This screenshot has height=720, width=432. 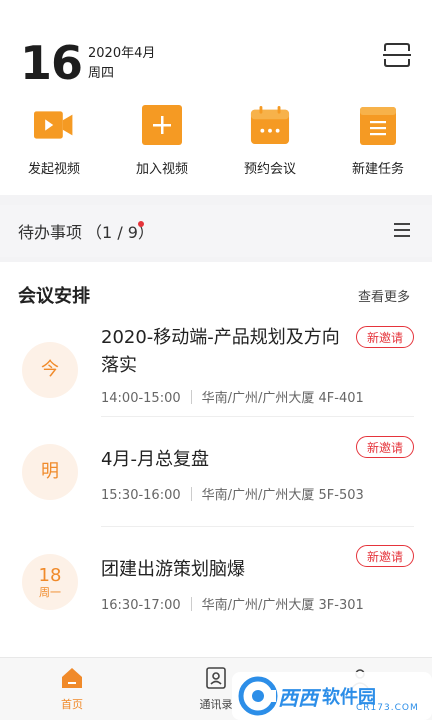 I want to click on todo-done-count: 1, so click(x=107, y=232).